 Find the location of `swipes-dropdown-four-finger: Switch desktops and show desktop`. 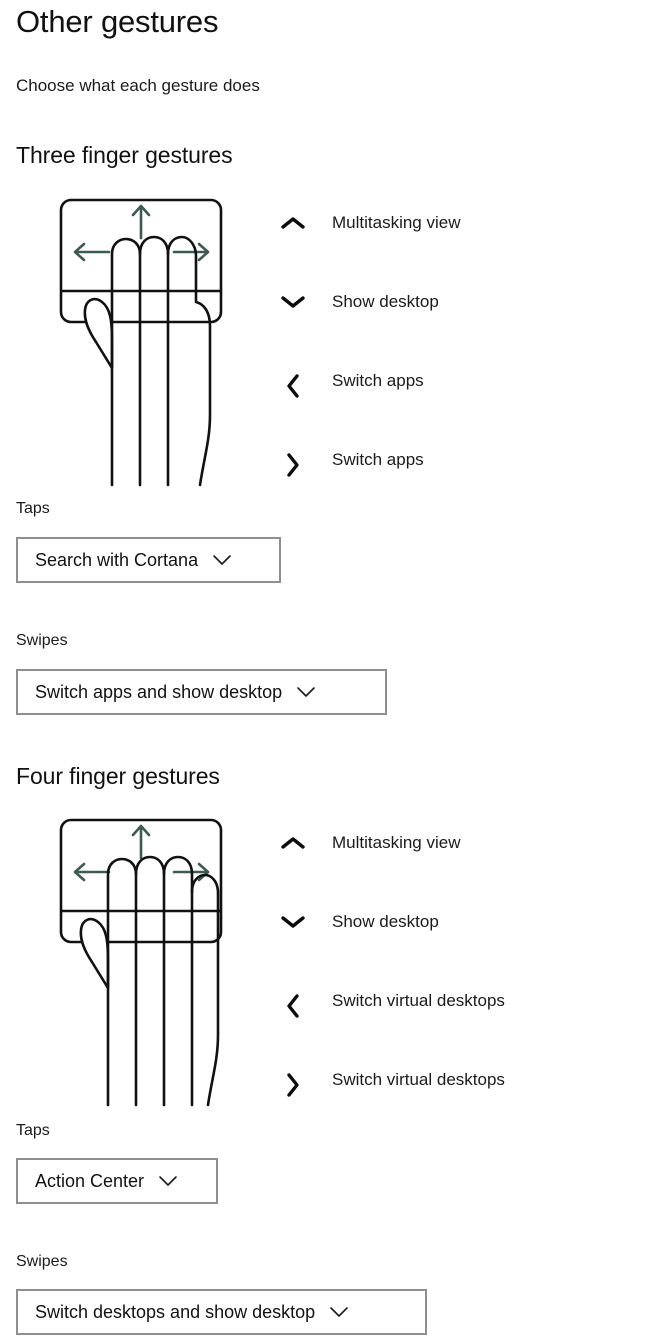

swipes-dropdown-four-finger: Switch desktops and show desktop is located at coordinates (221, 1312).